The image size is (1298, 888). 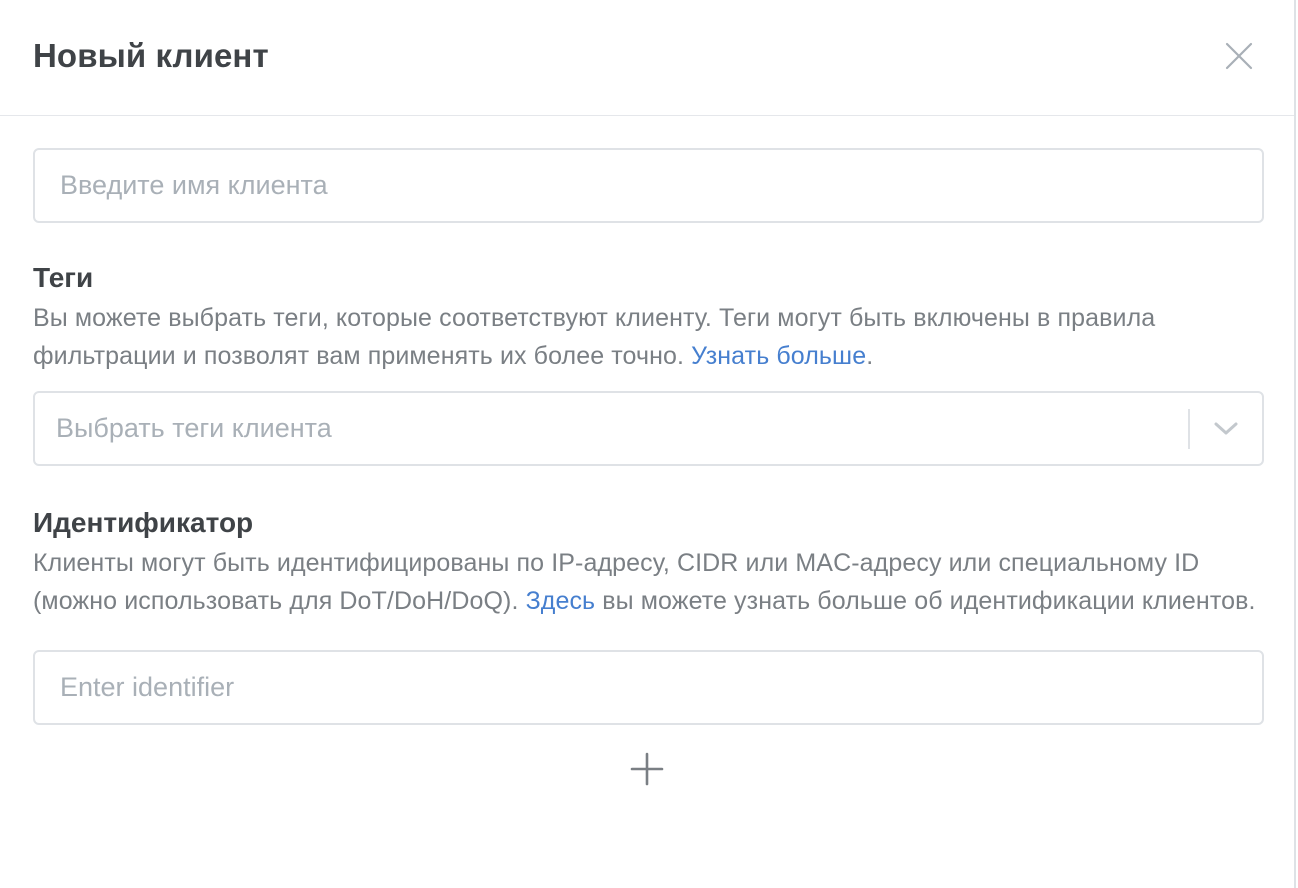 I want to click on tags-learn-more-link: Узнать больше, so click(x=778, y=356).